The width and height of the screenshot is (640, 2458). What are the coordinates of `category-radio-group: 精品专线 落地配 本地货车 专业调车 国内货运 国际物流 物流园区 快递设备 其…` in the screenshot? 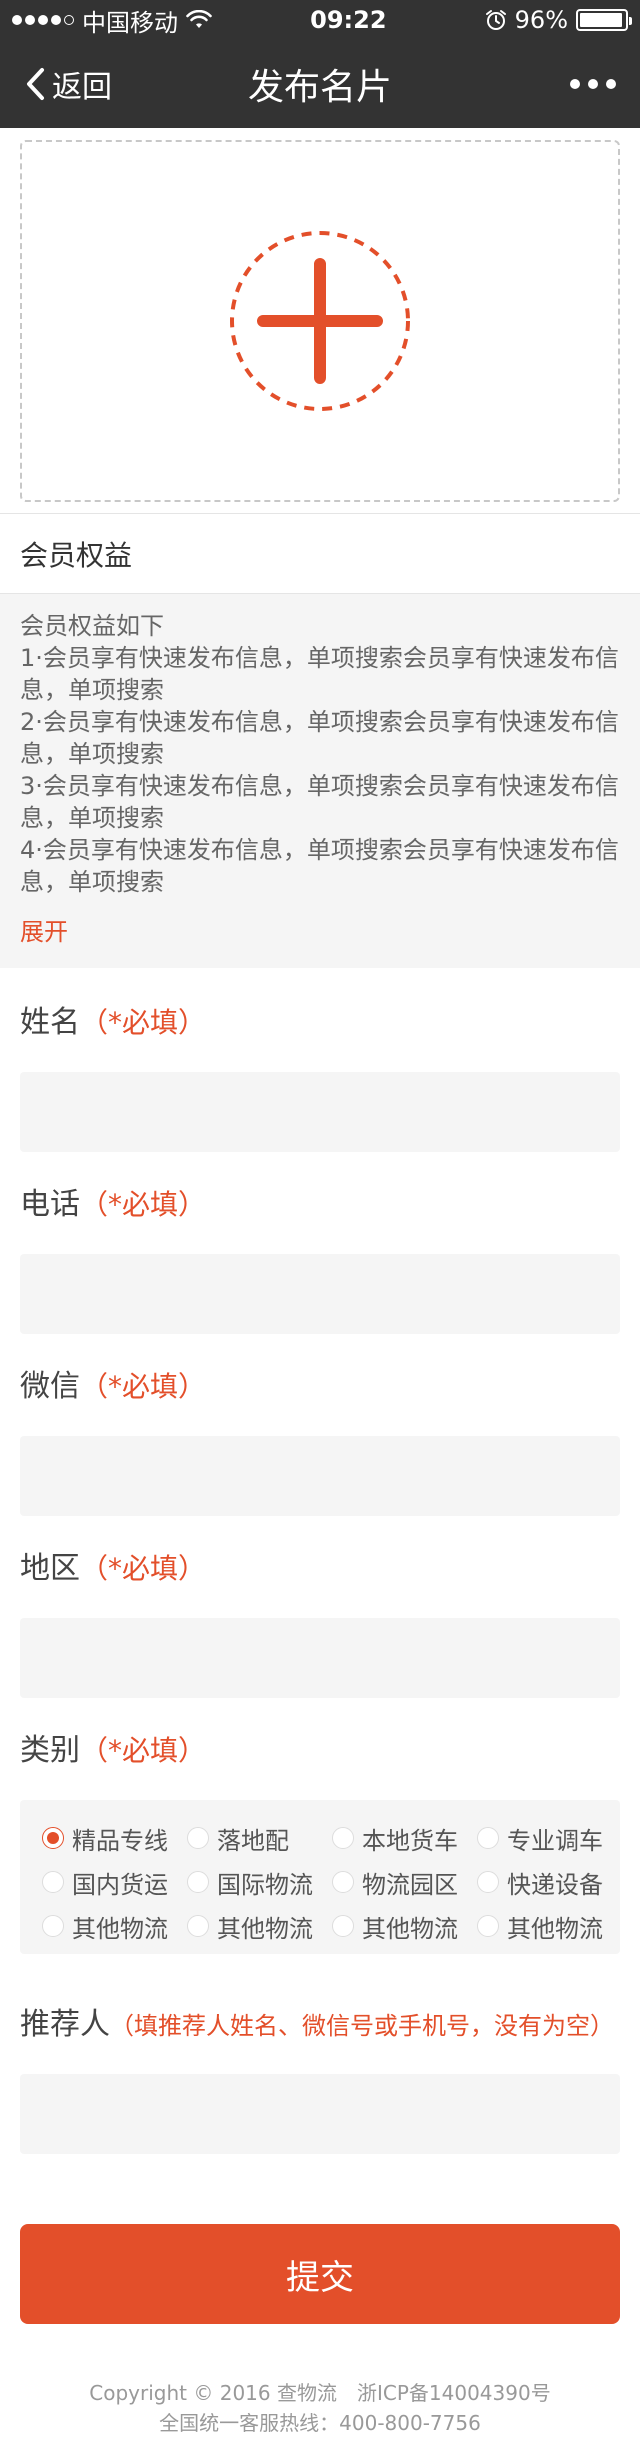 It's located at (320, 1877).